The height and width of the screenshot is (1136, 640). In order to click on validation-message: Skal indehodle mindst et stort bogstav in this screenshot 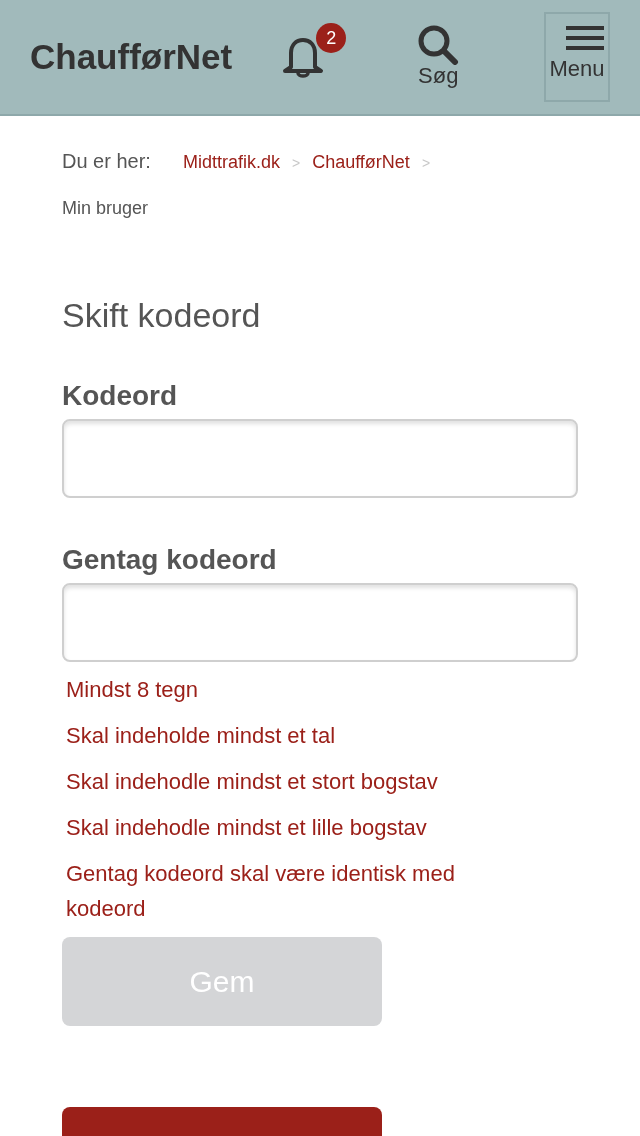, I will do `click(252, 782)`.